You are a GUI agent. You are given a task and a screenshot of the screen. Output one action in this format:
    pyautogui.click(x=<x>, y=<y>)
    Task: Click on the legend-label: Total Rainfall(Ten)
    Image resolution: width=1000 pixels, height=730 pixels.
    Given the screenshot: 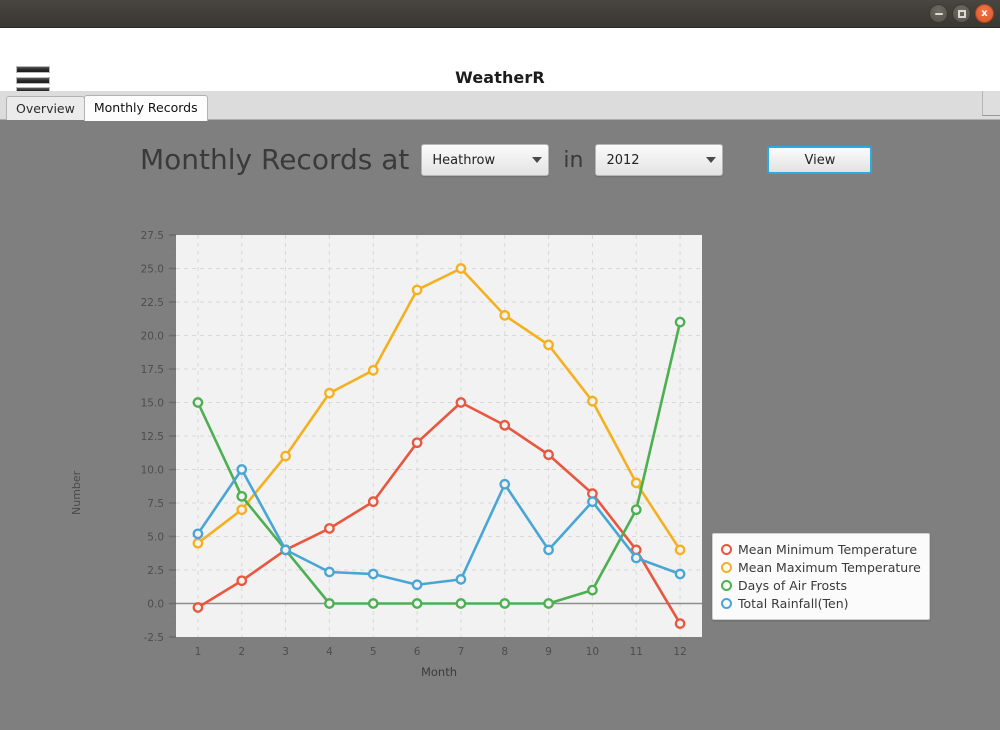 What is the action you would take?
    pyautogui.click(x=793, y=603)
    